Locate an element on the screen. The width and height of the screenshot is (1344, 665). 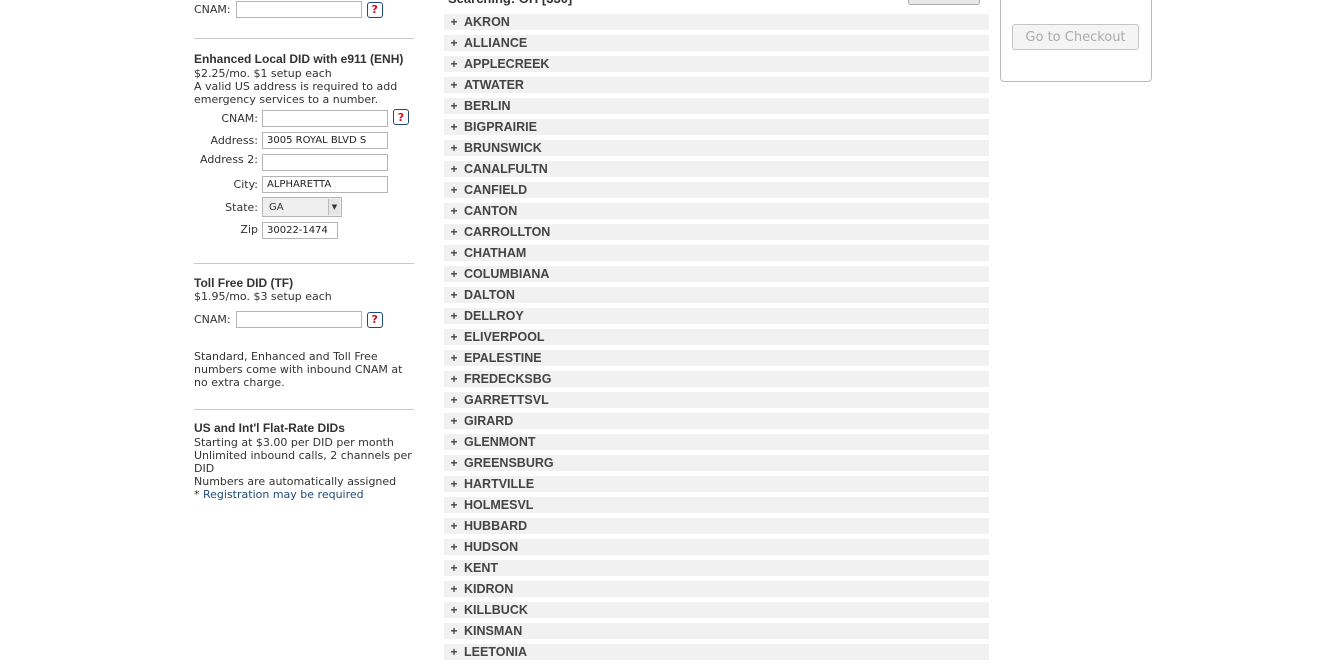
city-name: KINSMAN is located at coordinates (493, 631).